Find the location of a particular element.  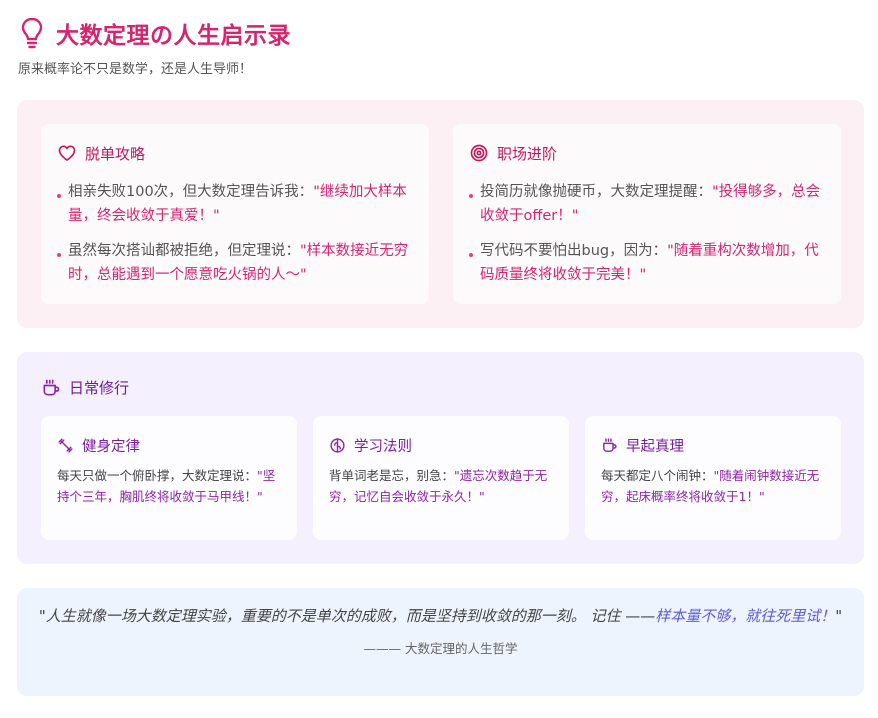

card-text: 背单词老是忘，别急： is located at coordinates (392, 475).